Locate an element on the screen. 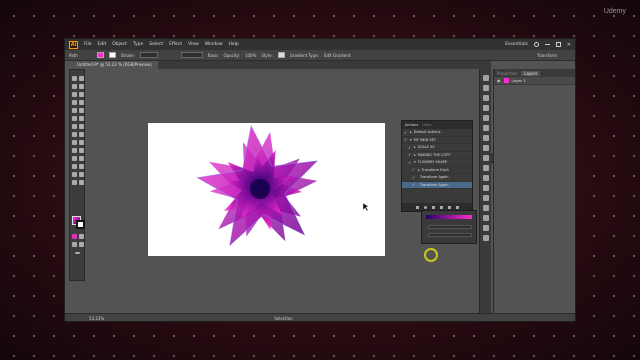  tab-layers: Layers is located at coordinates (531, 73).